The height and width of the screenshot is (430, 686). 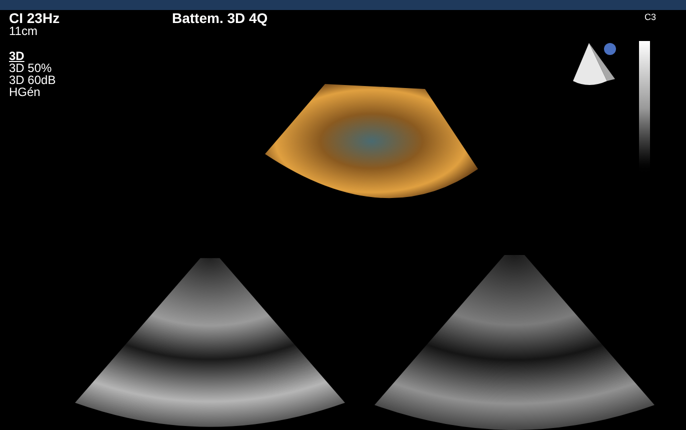 What do you see at coordinates (35, 18) in the screenshot?
I see `frequency-readout: CI 23Hz` at bounding box center [35, 18].